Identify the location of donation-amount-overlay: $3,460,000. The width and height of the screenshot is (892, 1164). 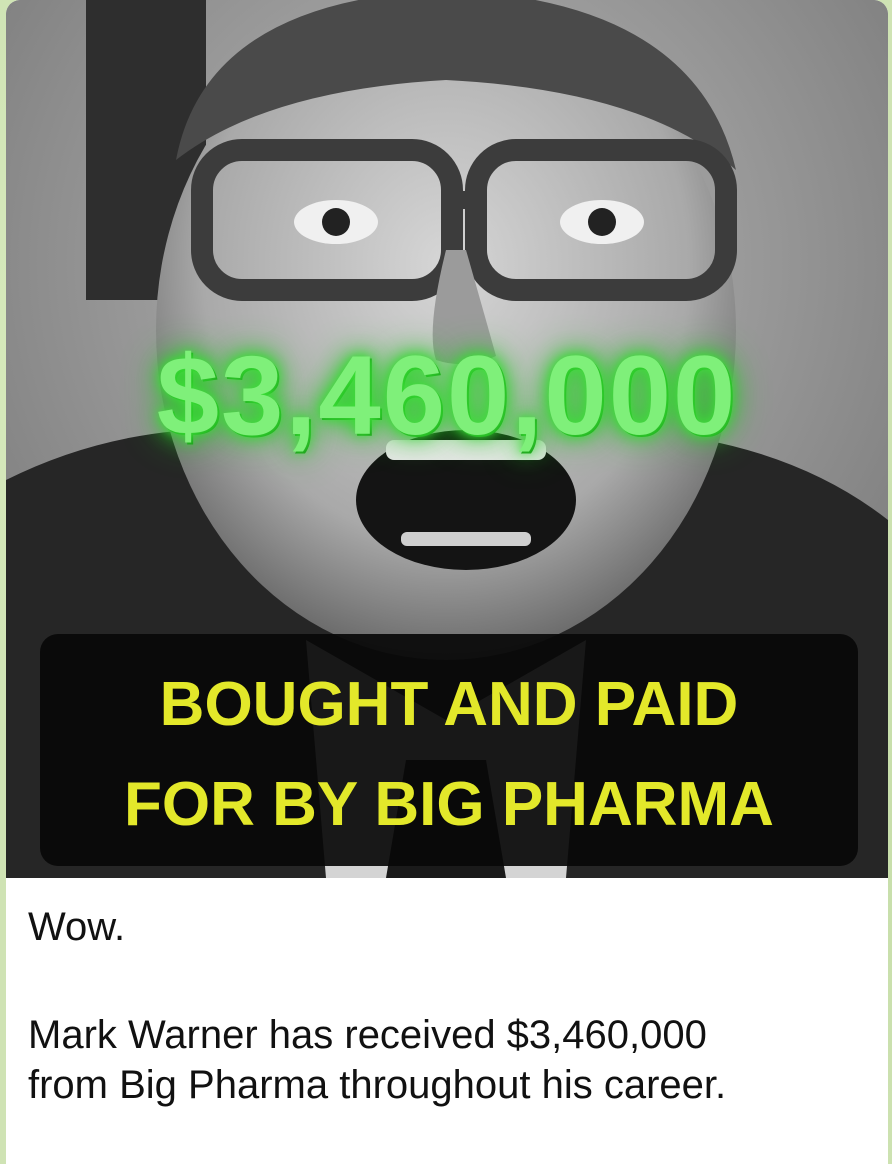
(447, 395).